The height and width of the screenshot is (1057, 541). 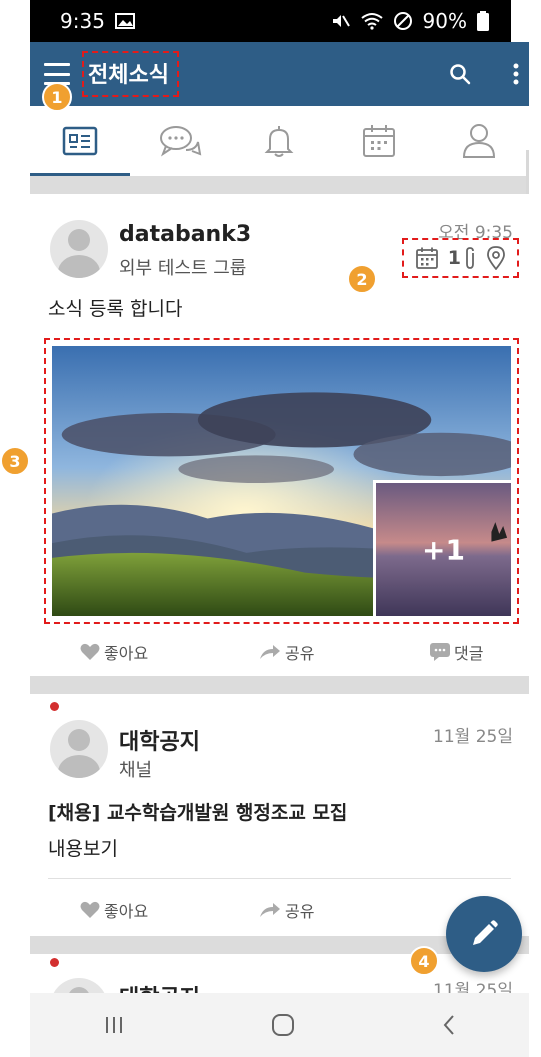 What do you see at coordinates (130, 74) in the screenshot?
I see `page-title: 전체소식` at bounding box center [130, 74].